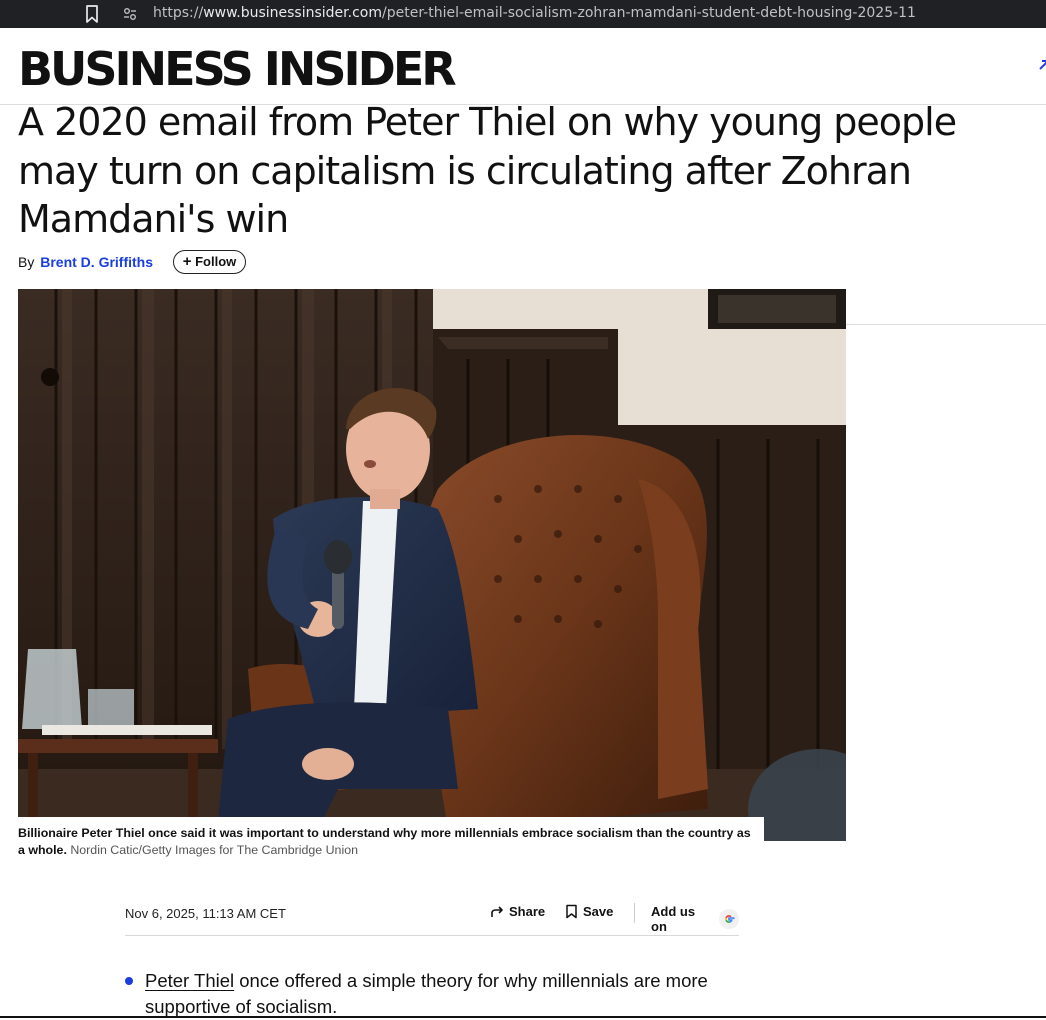  What do you see at coordinates (634, 913) in the screenshot?
I see `meta-separator` at bounding box center [634, 913].